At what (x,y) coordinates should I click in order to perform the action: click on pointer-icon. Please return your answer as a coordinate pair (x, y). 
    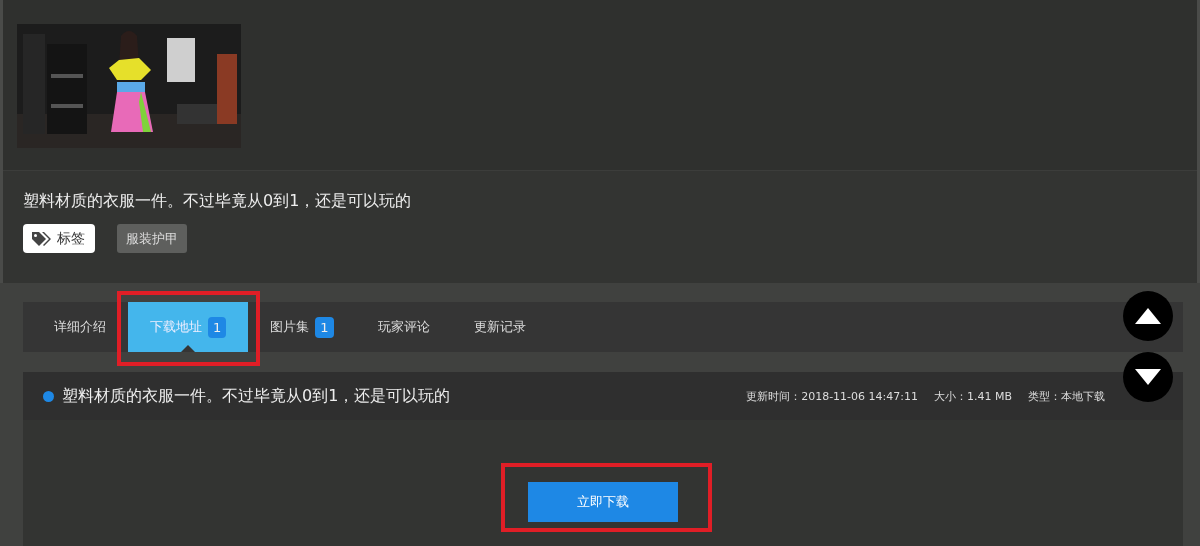
    Looking at the image, I should click on (188, 348).